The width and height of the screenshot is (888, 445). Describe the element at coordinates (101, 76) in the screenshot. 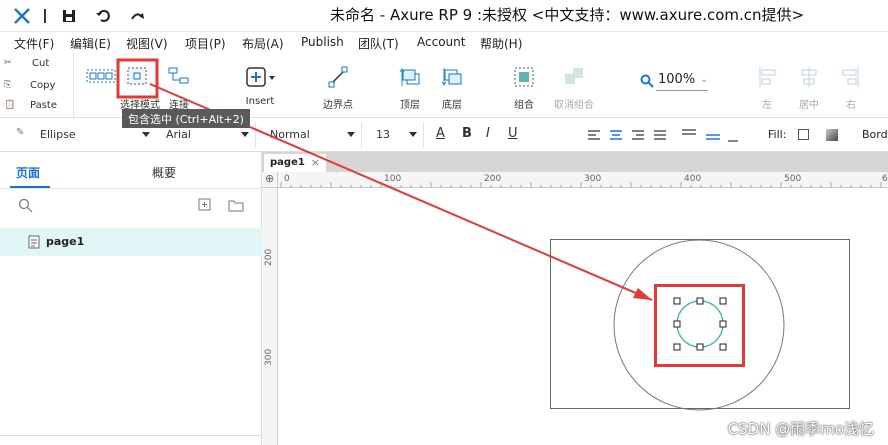

I see `select-intersect-icon` at that location.